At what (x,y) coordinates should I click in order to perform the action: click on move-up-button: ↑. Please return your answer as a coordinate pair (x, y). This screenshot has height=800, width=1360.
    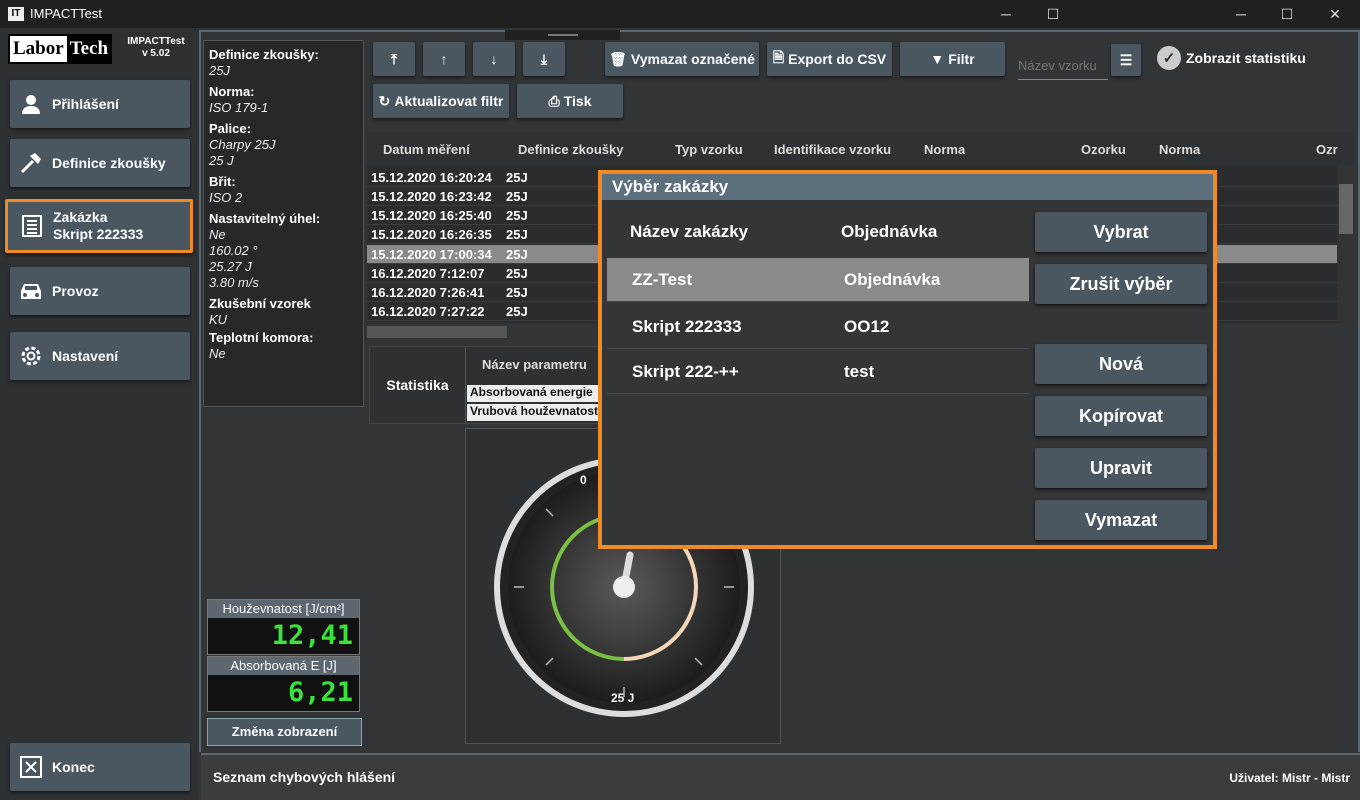
    Looking at the image, I should click on (444, 59).